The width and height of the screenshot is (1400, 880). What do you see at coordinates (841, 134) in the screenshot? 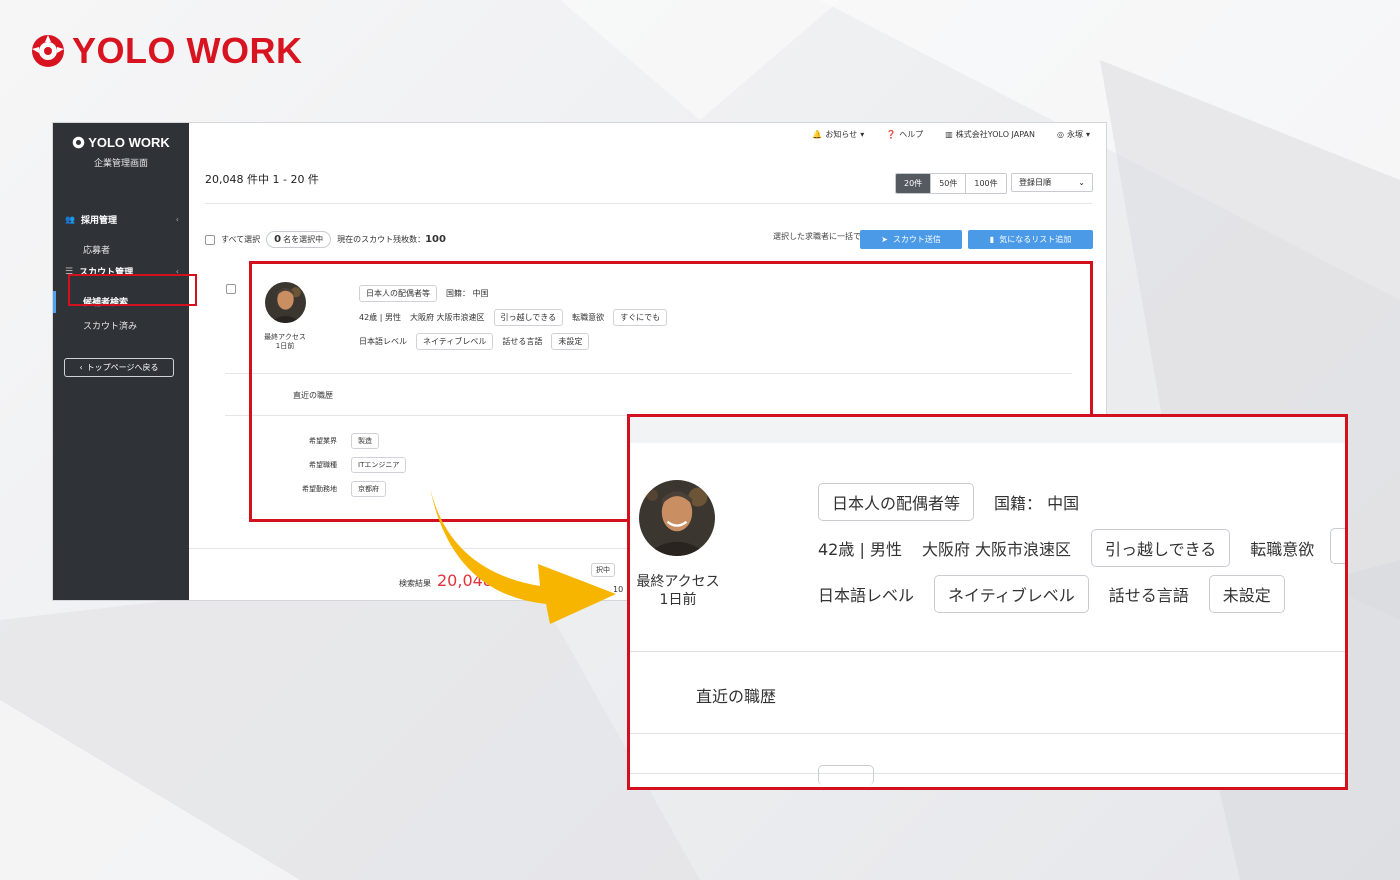
I see `notifications-label: お知らせ` at bounding box center [841, 134].